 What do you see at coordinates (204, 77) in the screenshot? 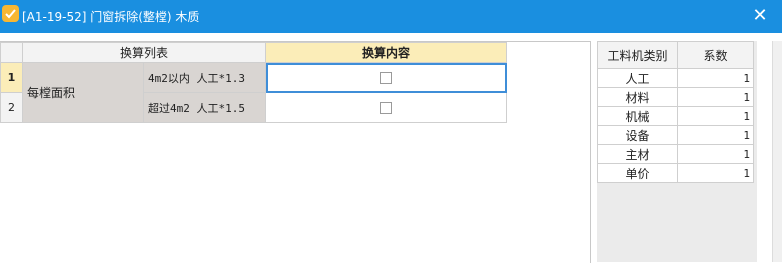
I see `conversion-option-label: 4m2以内 人工*1.3` at bounding box center [204, 77].